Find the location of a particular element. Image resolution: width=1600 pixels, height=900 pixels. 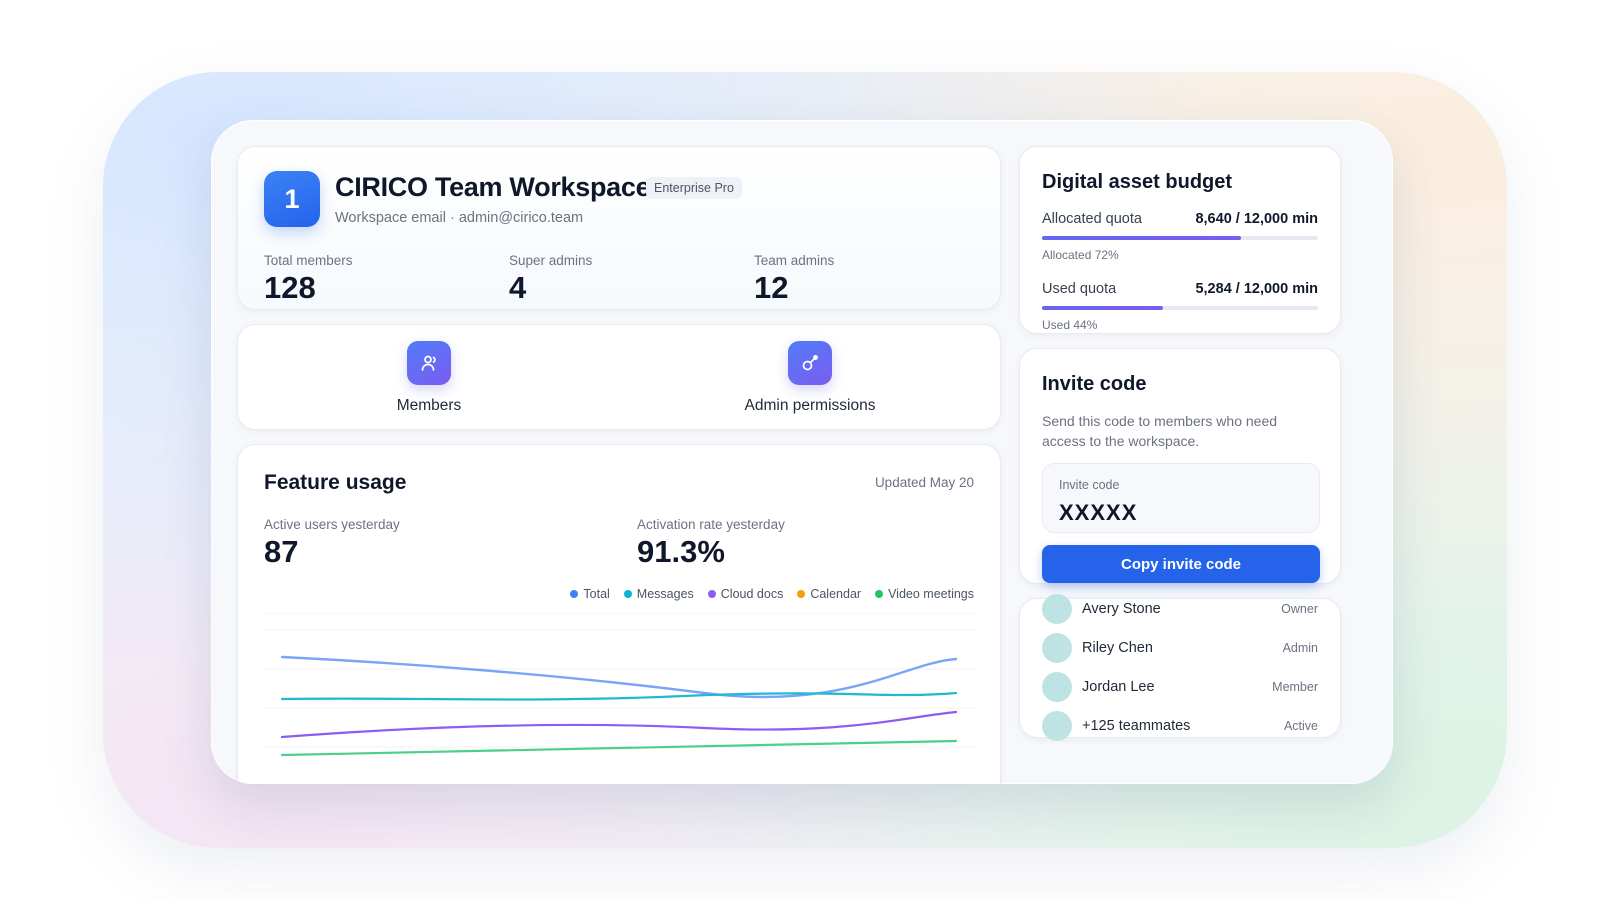

allocated-quota-row: Allocated quota 8,640 / 12,000 min is located at coordinates (1180, 219).